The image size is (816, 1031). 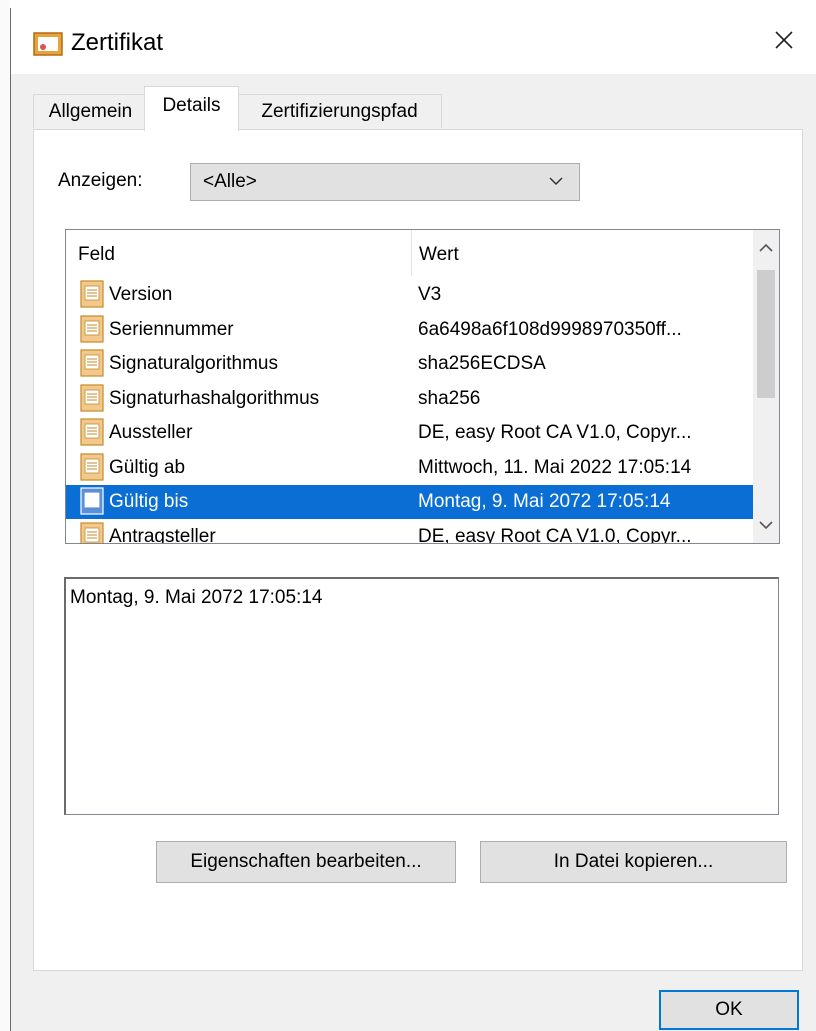 I want to click on show-dropdown-value: <Alle>, so click(x=230, y=181).